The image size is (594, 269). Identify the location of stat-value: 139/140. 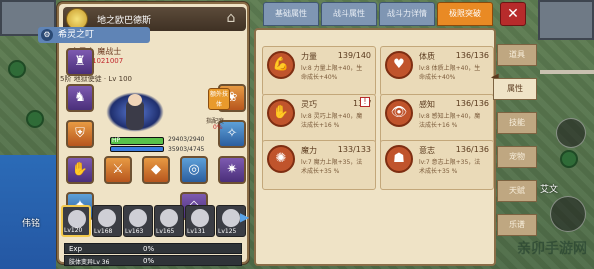
(354, 55).